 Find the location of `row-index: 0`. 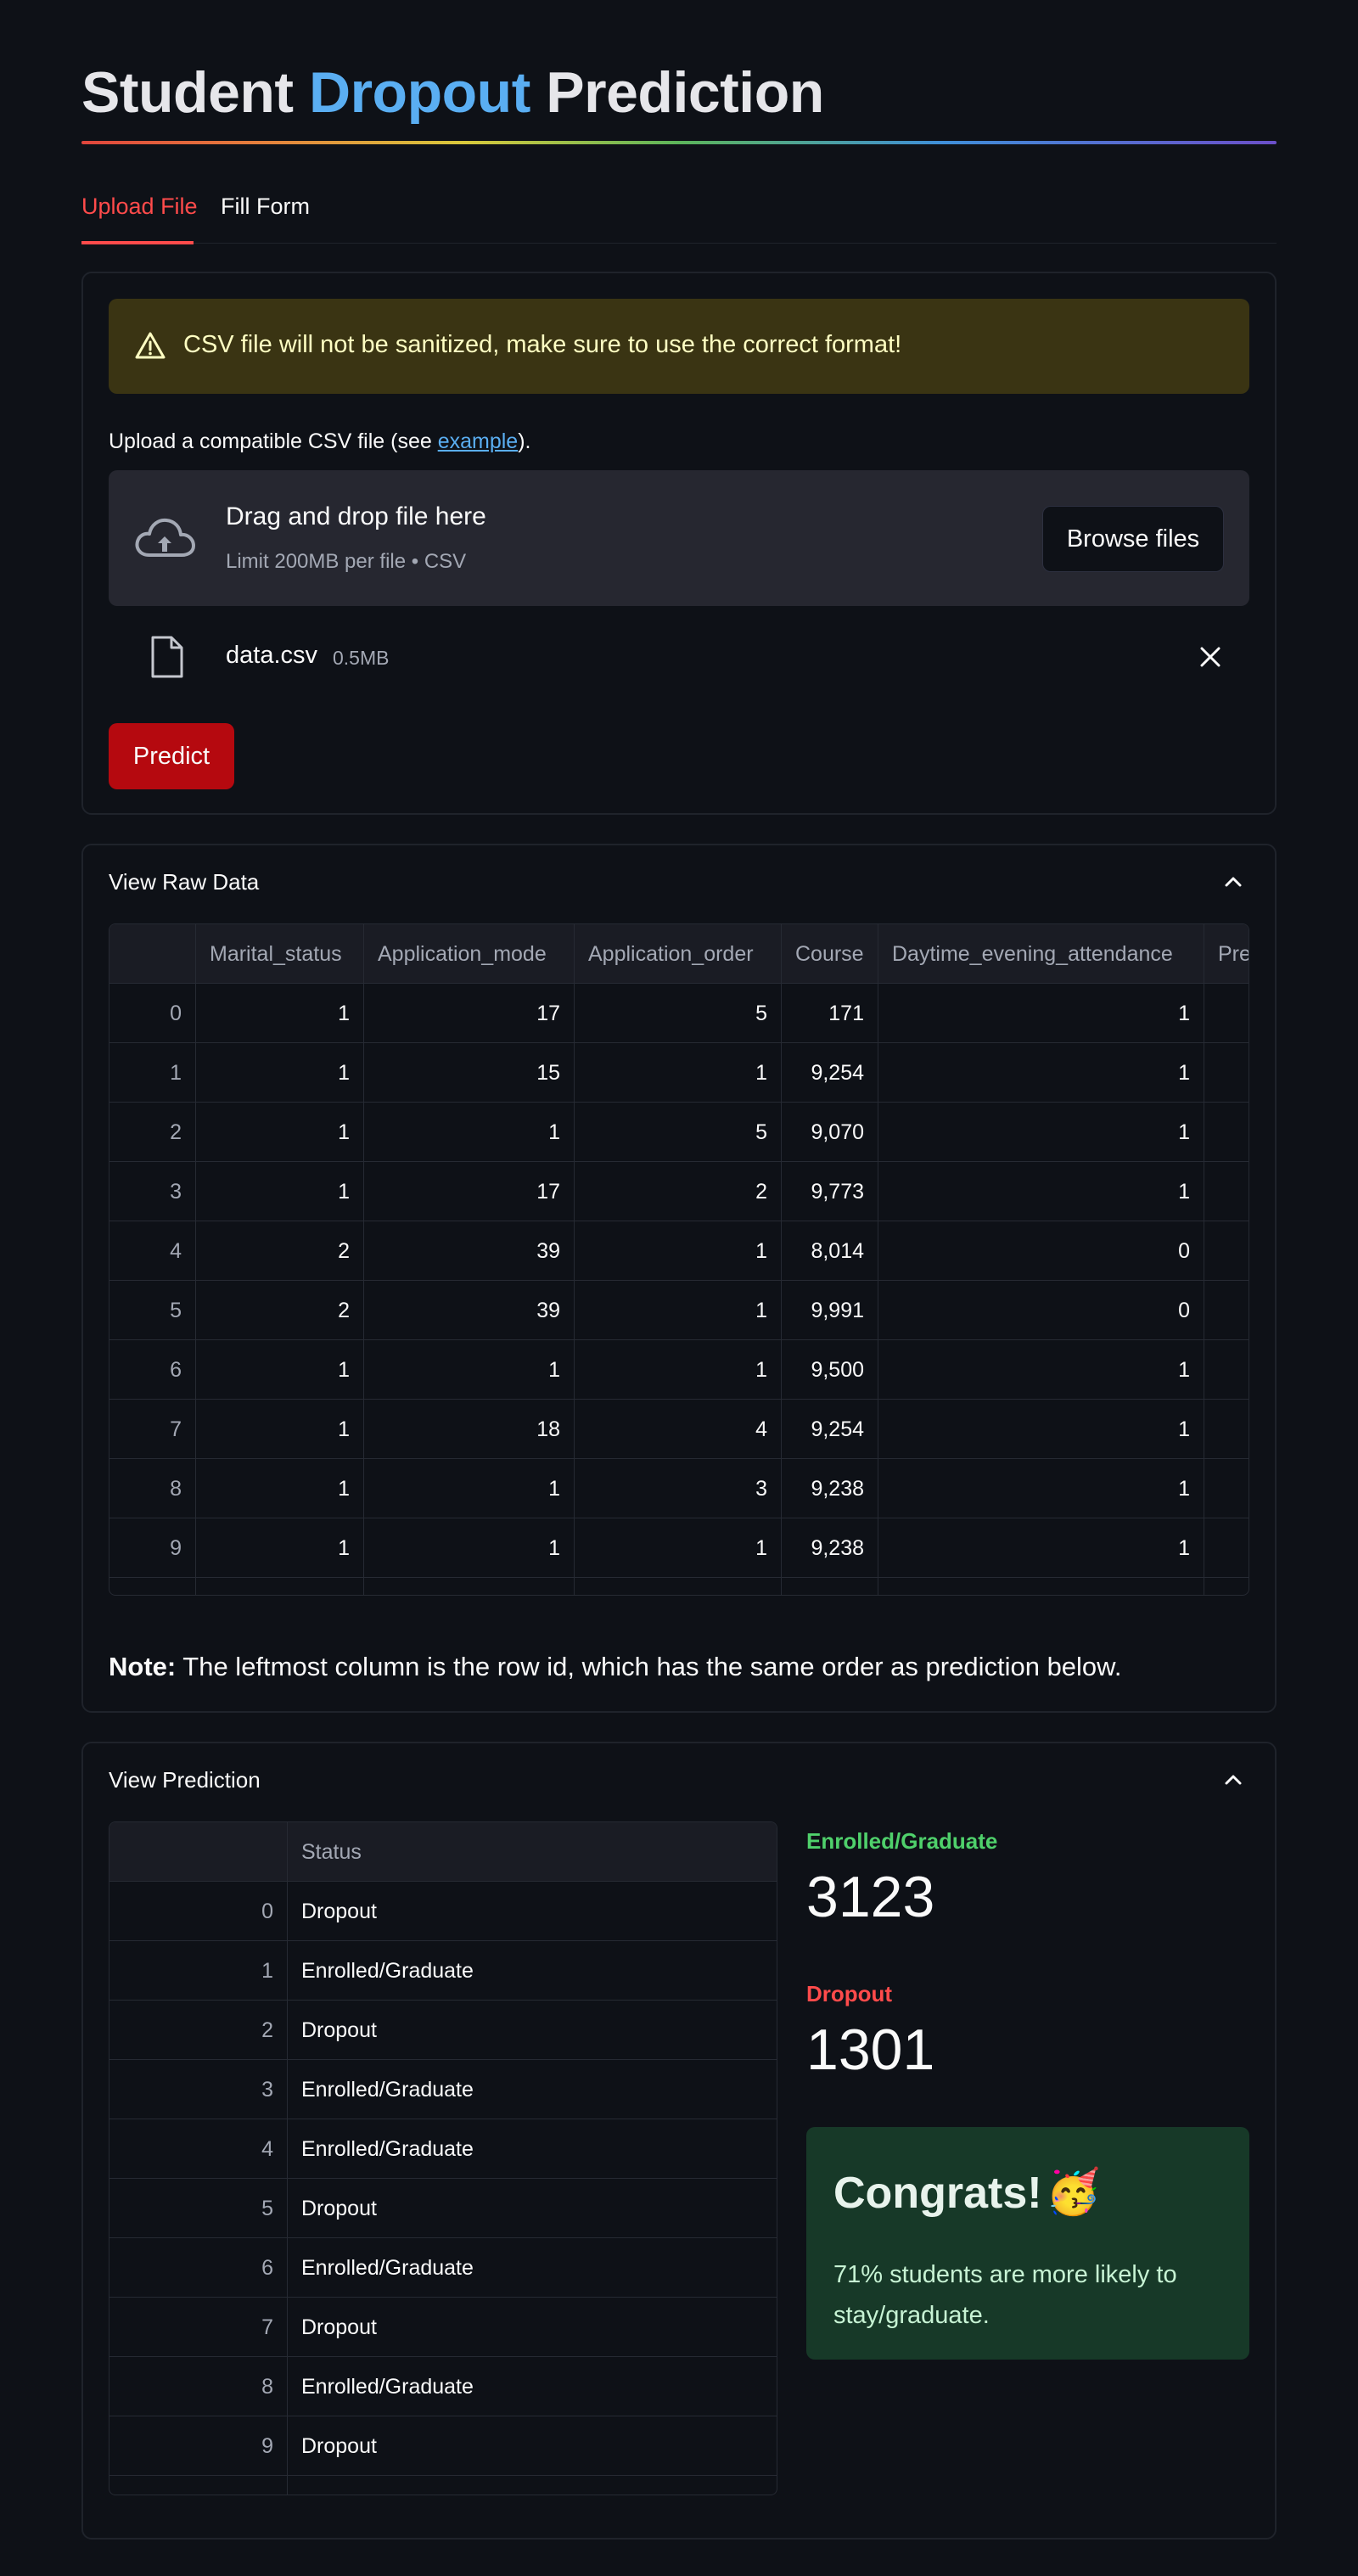

row-index: 0 is located at coordinates (198, 1912).